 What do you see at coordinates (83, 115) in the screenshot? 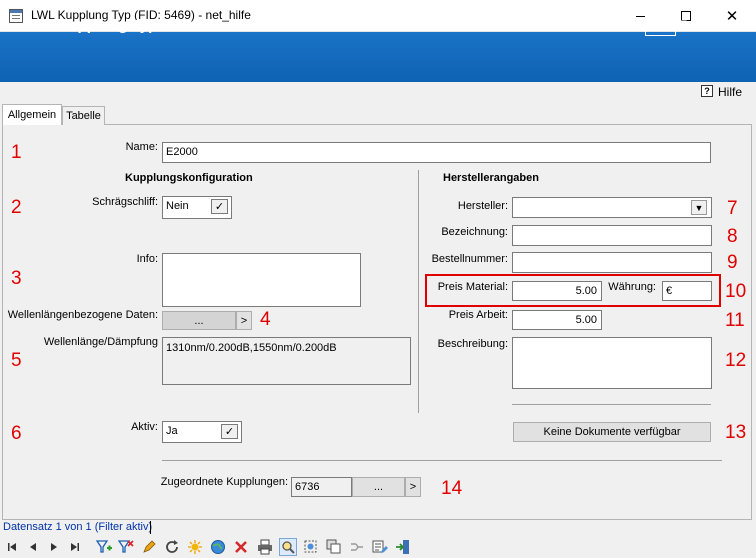
I see `tab-tabelle: Tabelle` at bounding box center [83, 115].